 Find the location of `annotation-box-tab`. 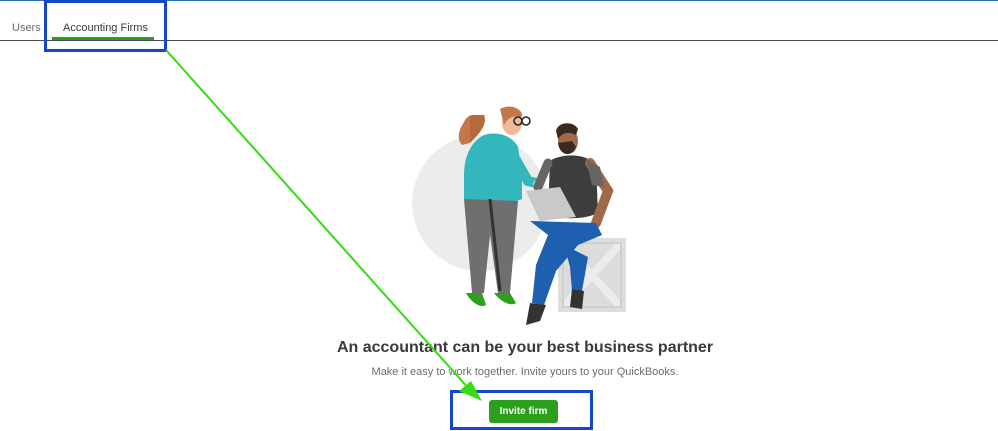

annotation-box-tab is located at coordinates (105, 26).